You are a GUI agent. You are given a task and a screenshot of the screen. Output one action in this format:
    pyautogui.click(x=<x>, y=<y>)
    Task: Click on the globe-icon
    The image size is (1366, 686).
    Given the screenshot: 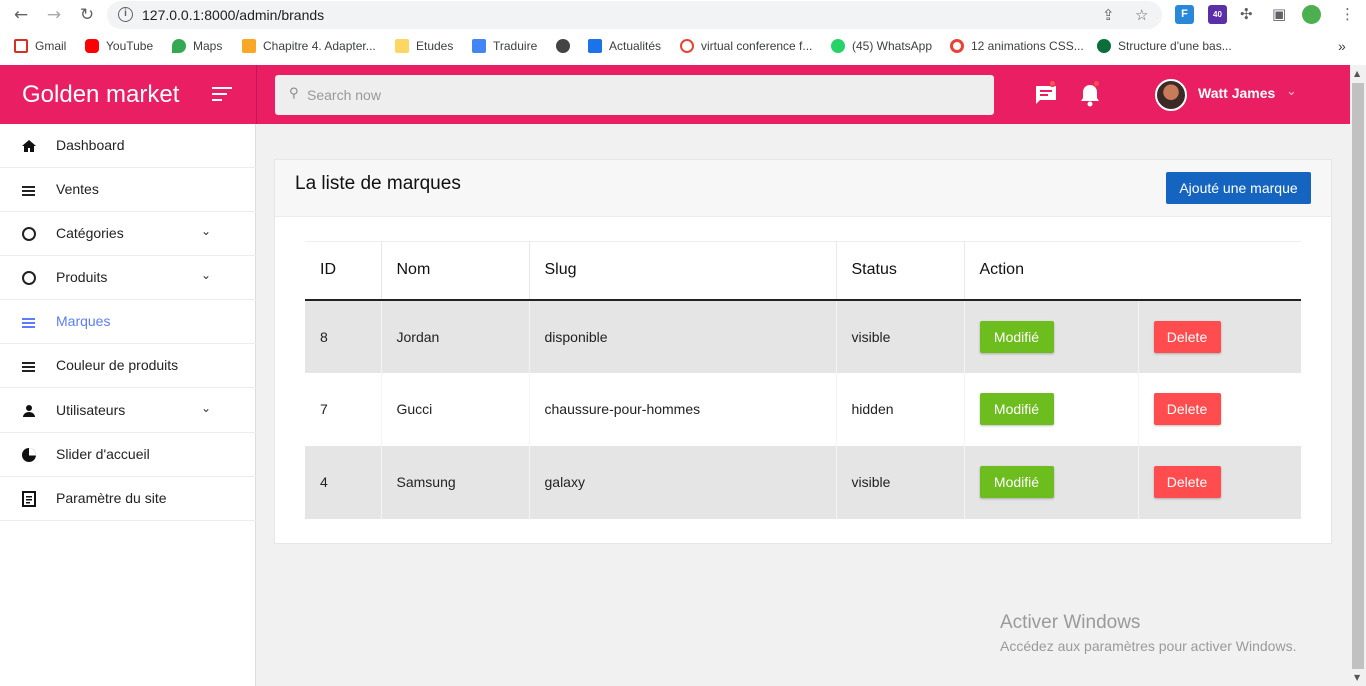 What is the action you would take?
    pyautogui.click(x=563, y=46)
    